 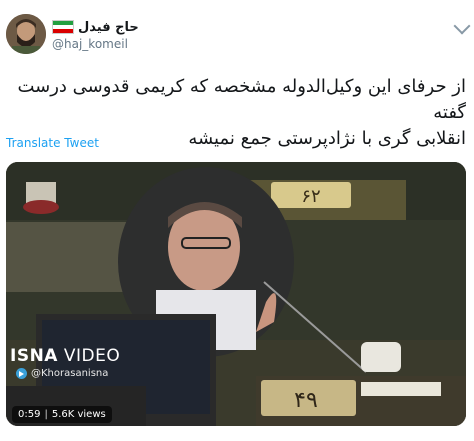 I want to click on display-name: حاج فیدل, so click(x=108, y=27).